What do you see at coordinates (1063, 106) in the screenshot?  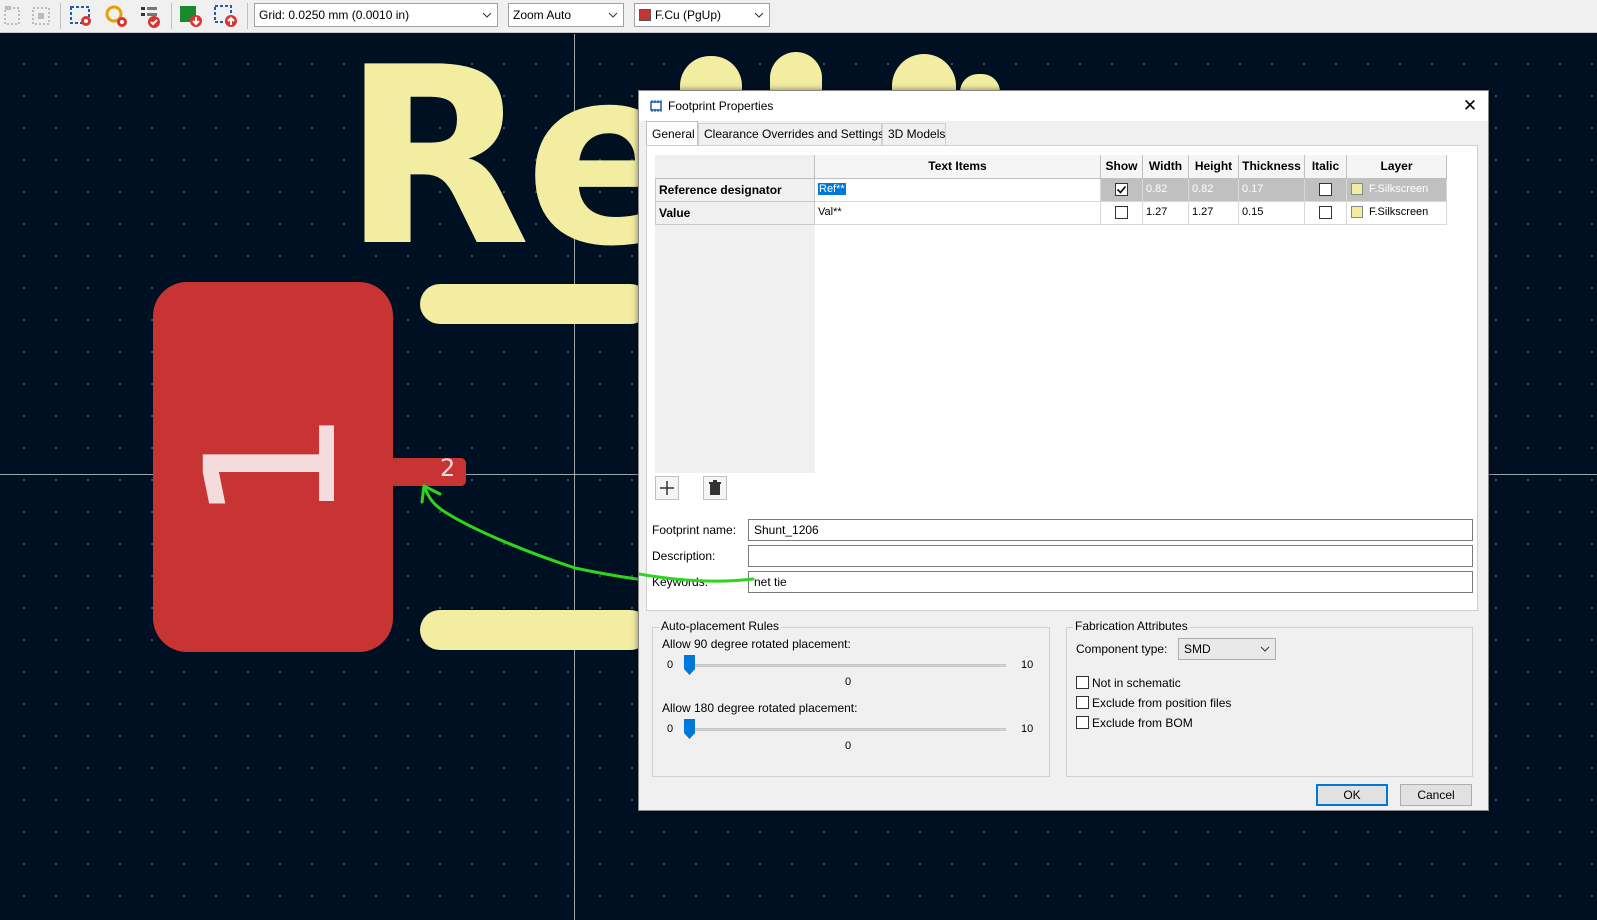 I see `dialog-titlebar: Footprint Properties ✕` at bounding box center [1063, 106].